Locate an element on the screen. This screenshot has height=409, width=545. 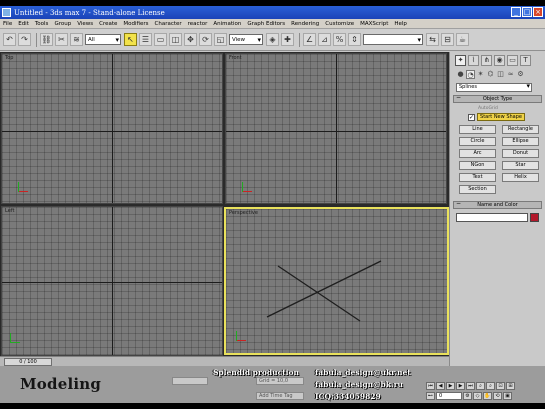
helix-button: Helix is located at coordinates (520, 177).